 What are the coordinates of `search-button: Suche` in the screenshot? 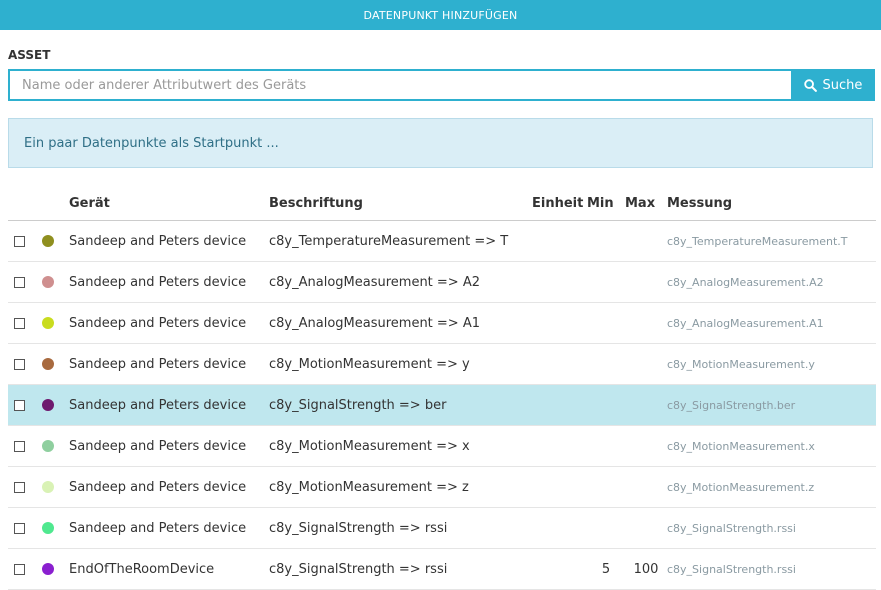 It's located at (833, 85).